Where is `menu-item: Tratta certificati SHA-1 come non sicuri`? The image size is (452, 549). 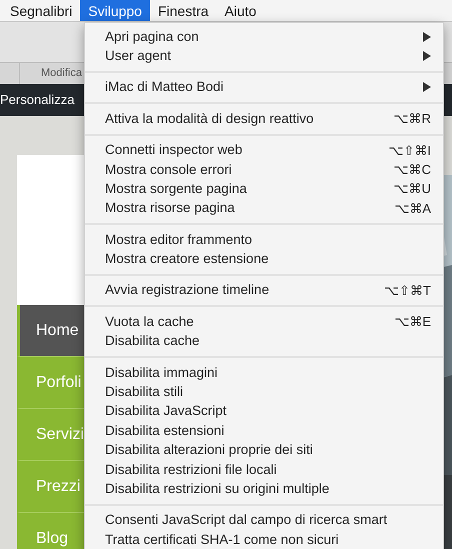 menu-item: Tratta certificati SHA-1 come non sicuri is located at coordinates (264, 539).